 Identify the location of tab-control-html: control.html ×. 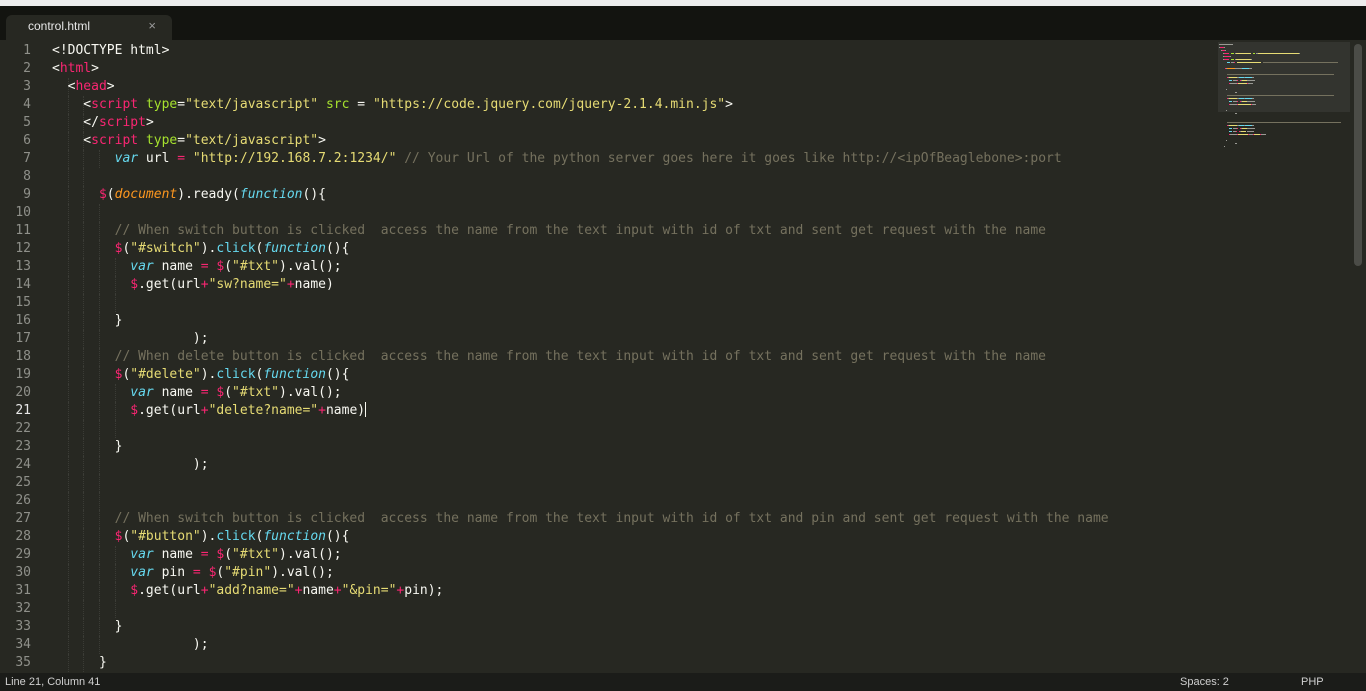
(89, 27).